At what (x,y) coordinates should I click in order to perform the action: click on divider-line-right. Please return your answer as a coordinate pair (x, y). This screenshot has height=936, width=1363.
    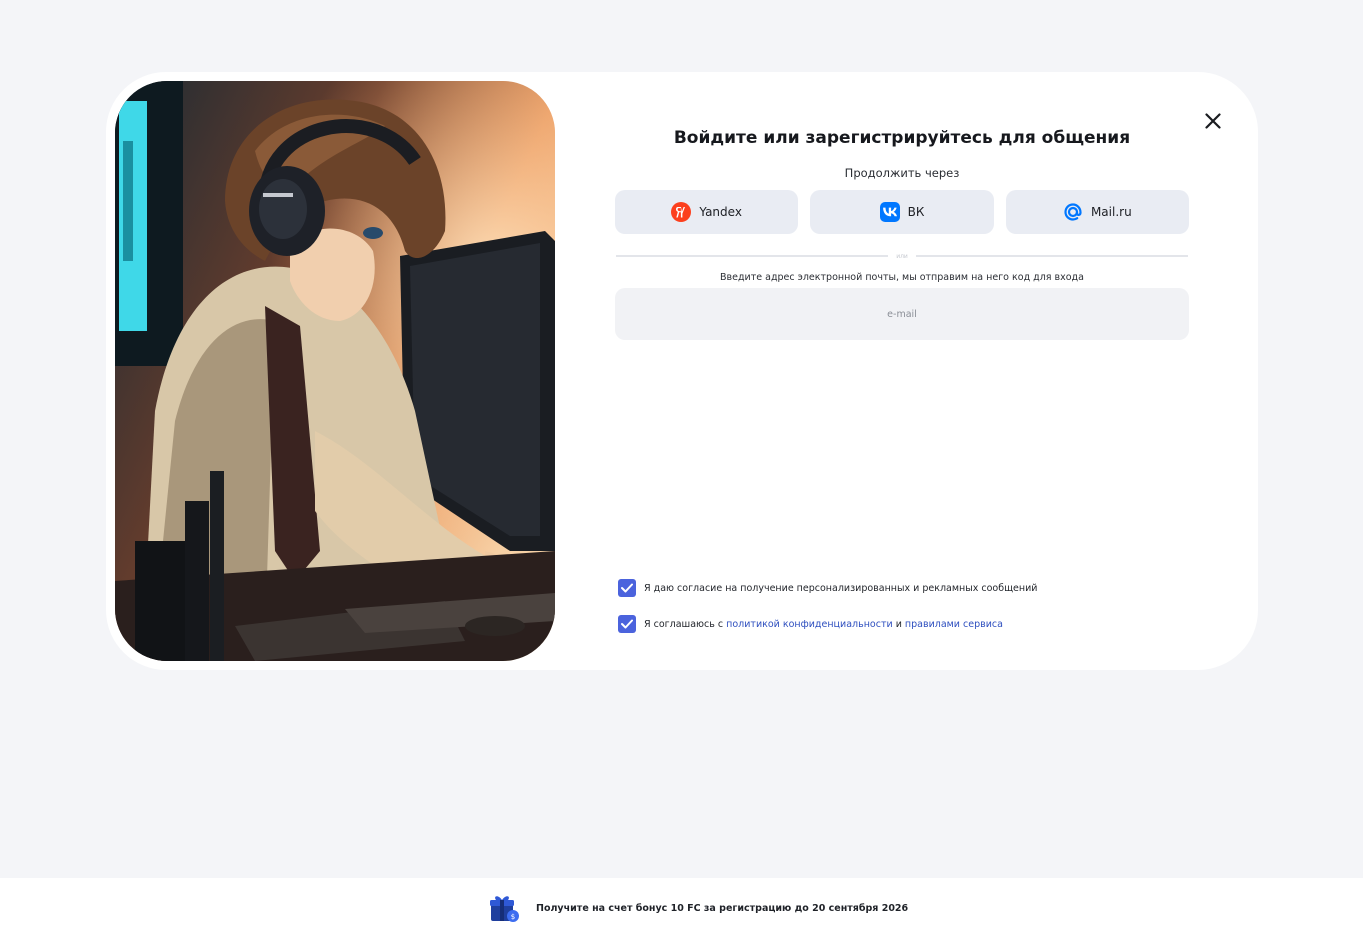
    Looking at the image, I should click on (1052, 256).